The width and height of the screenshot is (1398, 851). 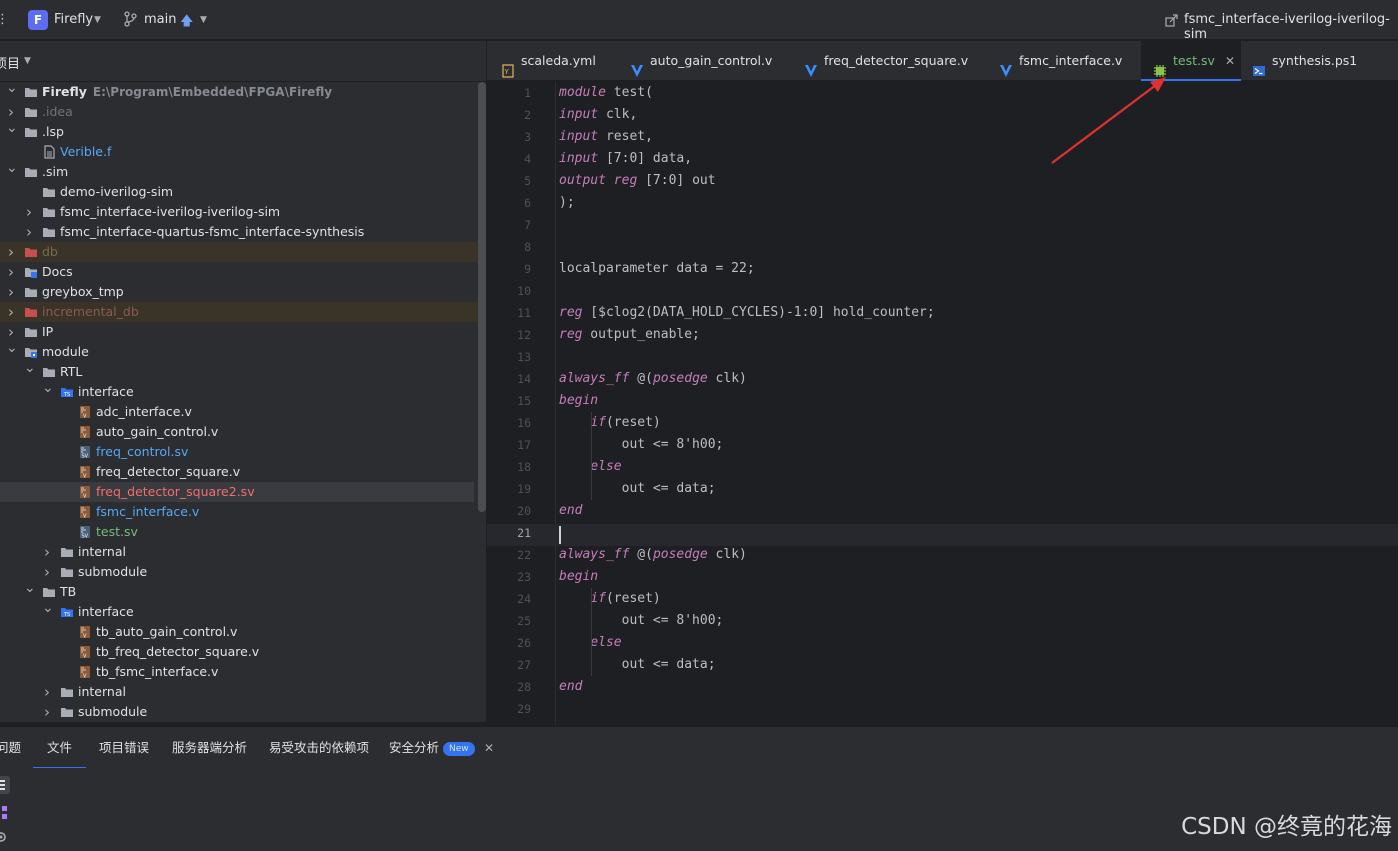 I want to click on bottom-tab: 文件, so click(x=60, y=748).